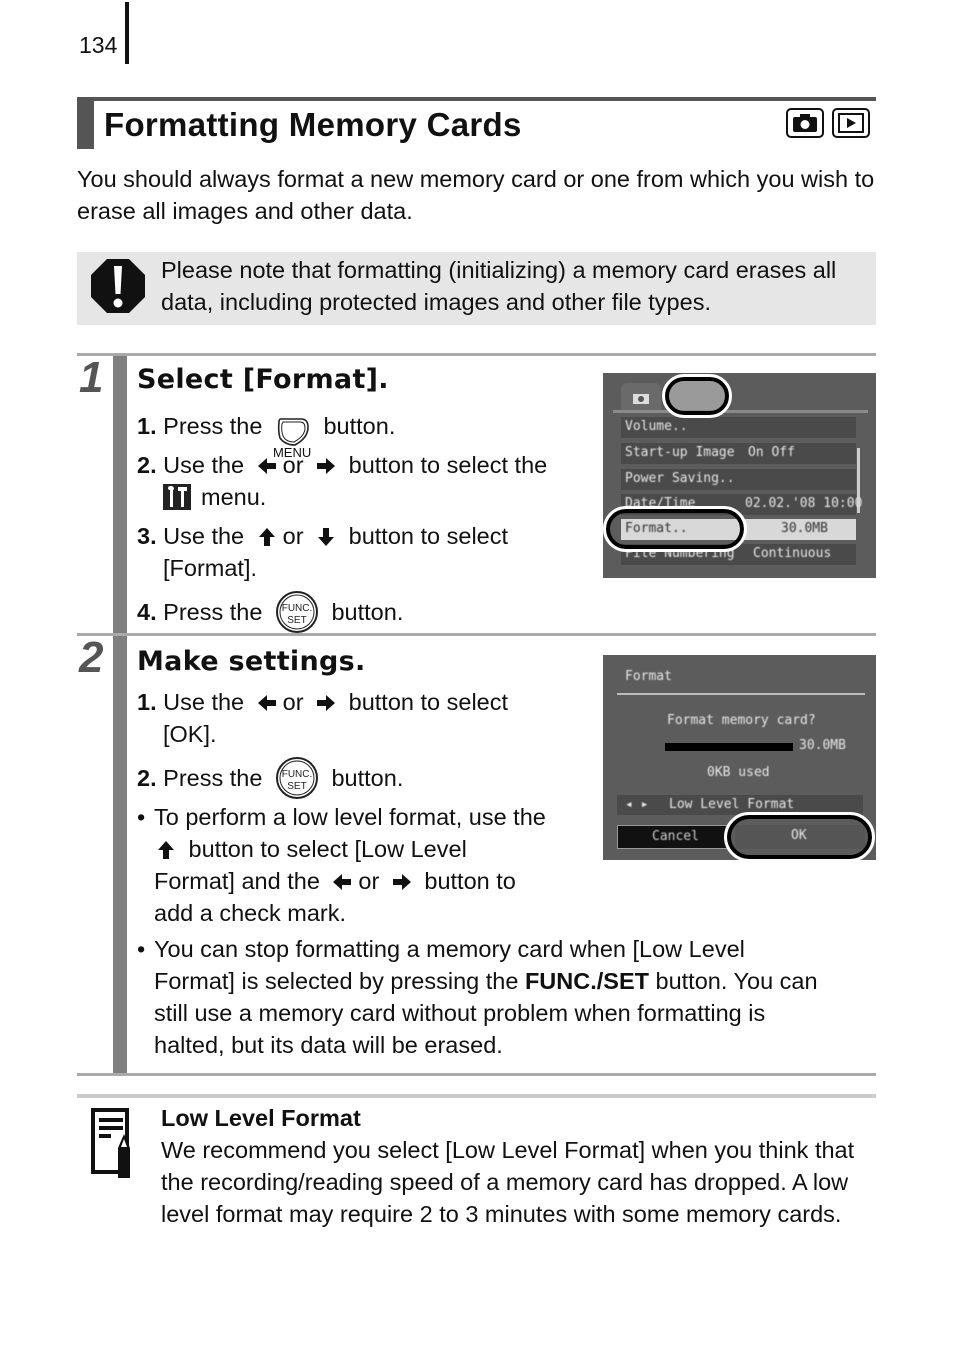  Describe the element at coordinates (120, 854) in the screenshot. I see `step-2-sidebar` at that location.